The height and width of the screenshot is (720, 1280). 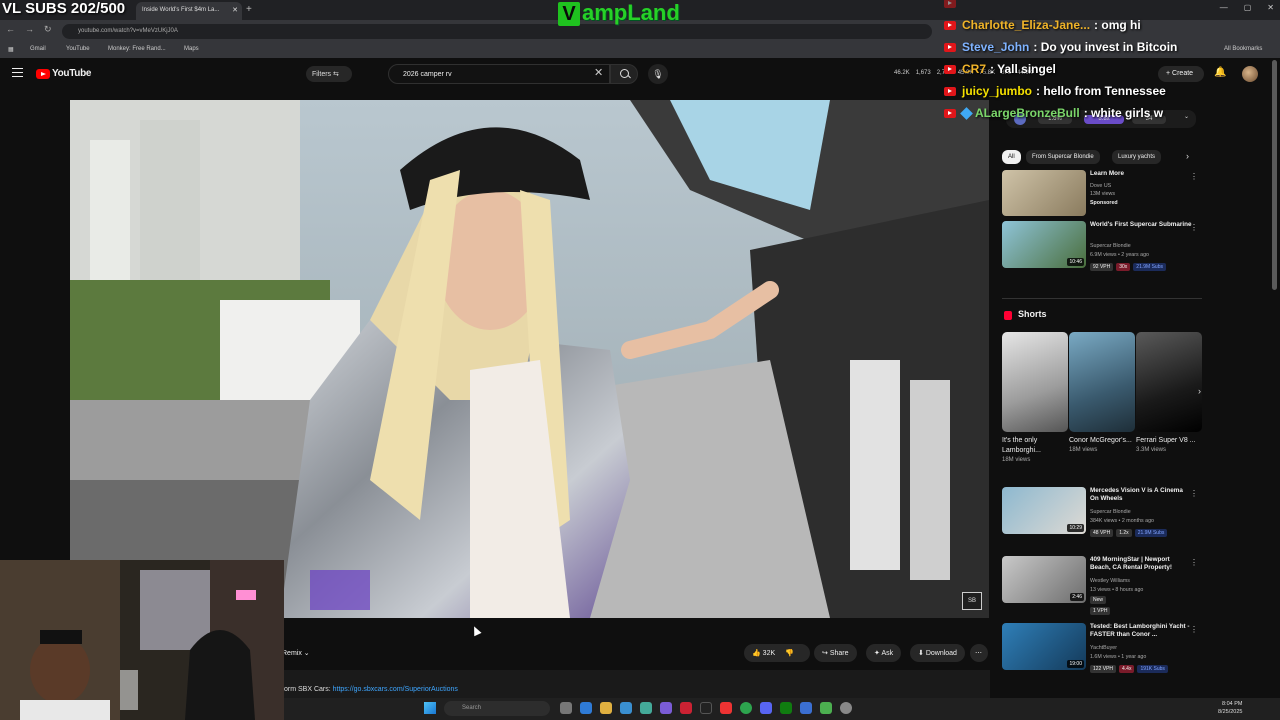 What do you see at coordinates (950, 4) in the screenshot?
I see `youtube-chat-icon` at bounding box center [950, 4].